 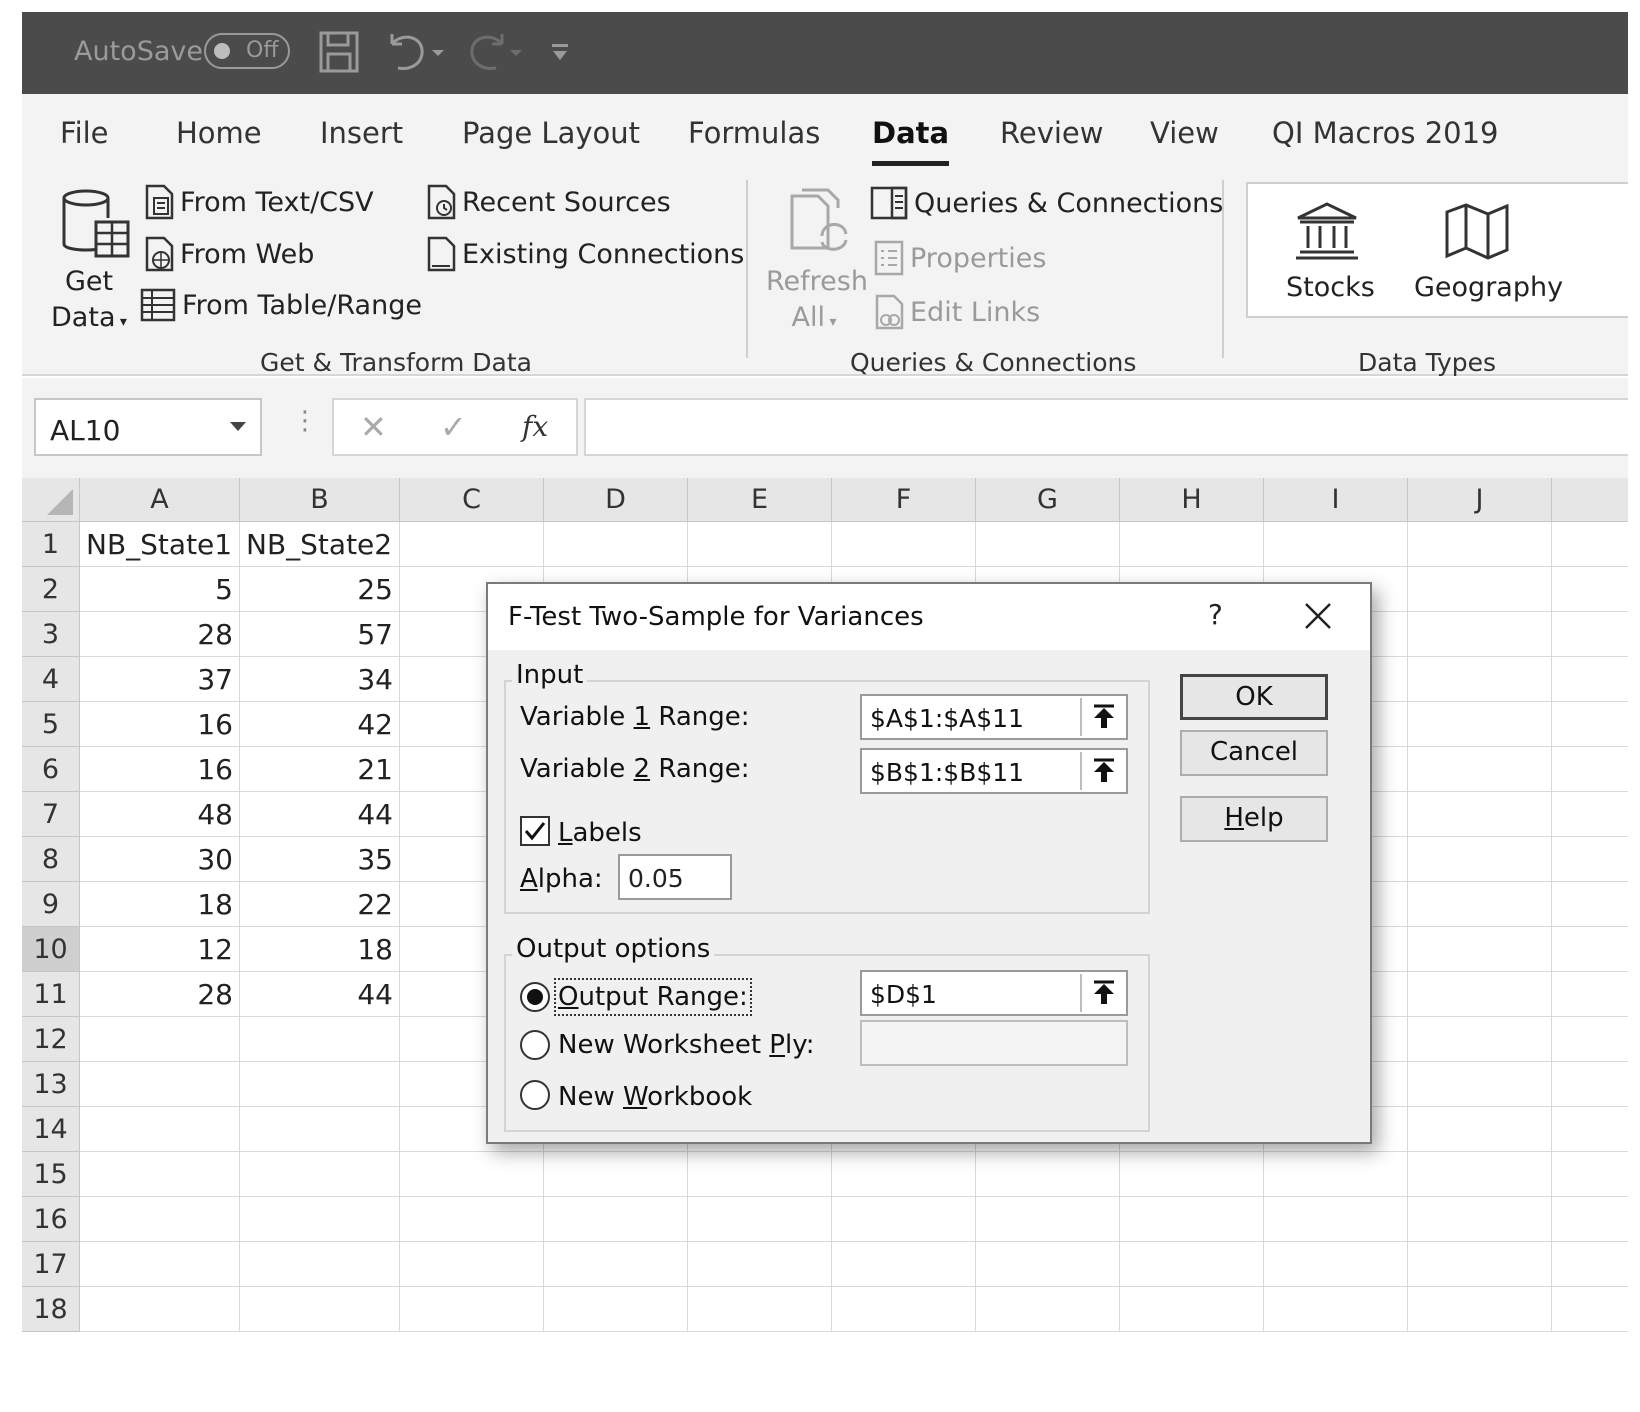 What do you see at coordinates (238, 426) in the screenshot?
I see `name-box-dropdown-icon` at bounding box center [238, 426].